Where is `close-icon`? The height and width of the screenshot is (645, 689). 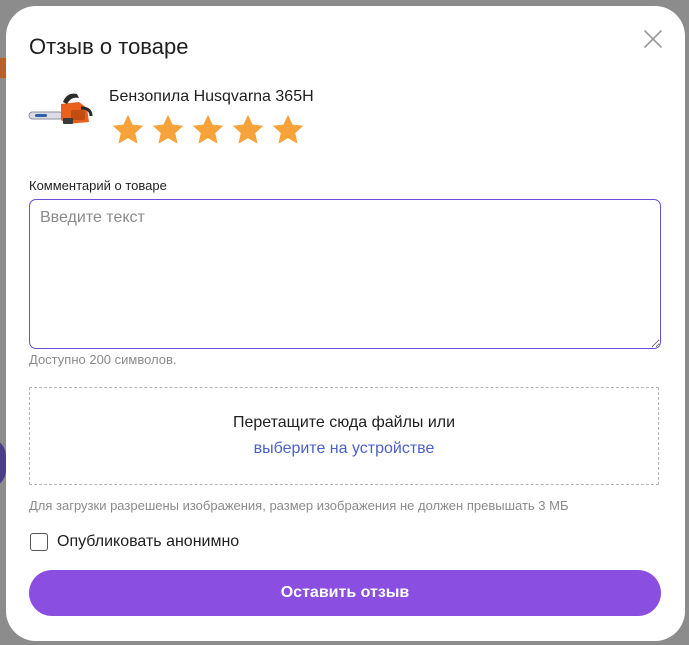 close-icon is located at coordinates (653, 39).